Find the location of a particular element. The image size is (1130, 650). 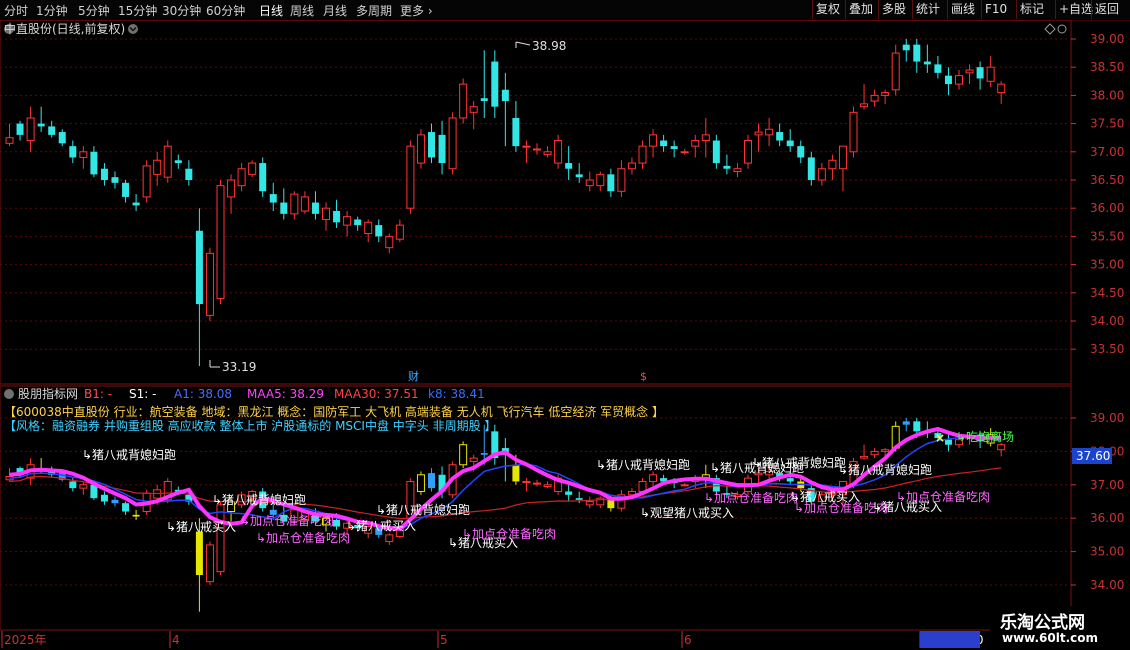

high-price-label: 38.98 is located at coordinates (549, 46).